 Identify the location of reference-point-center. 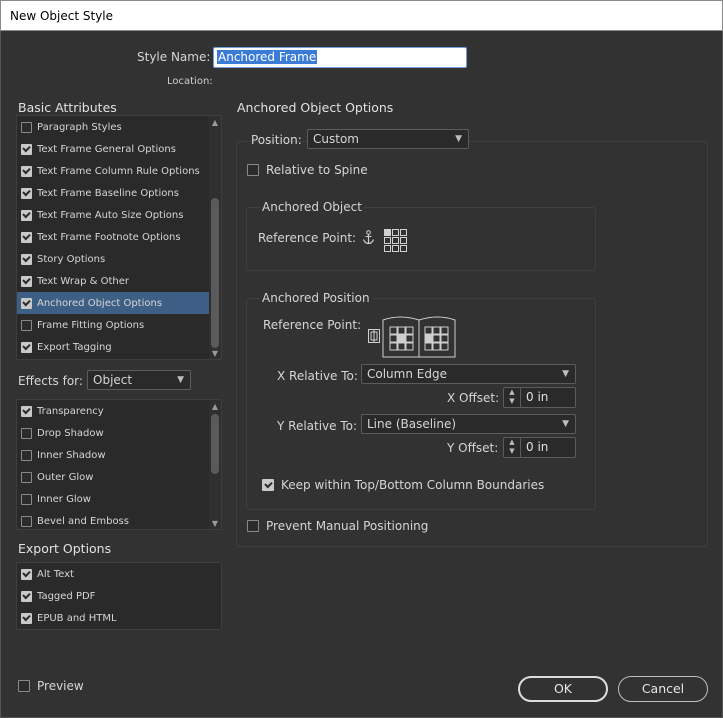
(395, 240).